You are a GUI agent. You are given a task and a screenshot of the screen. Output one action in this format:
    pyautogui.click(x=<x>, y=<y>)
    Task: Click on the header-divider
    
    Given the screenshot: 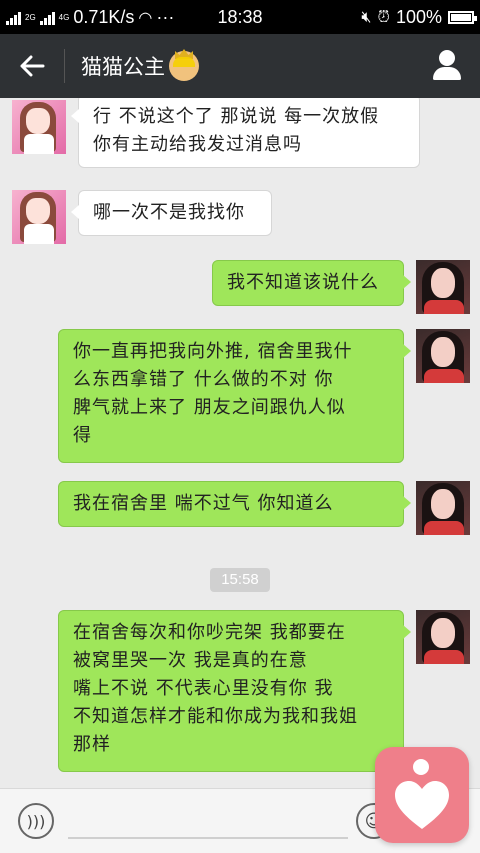 What is the action you would take?
    pyautogui.click(x=64, y=66)
    